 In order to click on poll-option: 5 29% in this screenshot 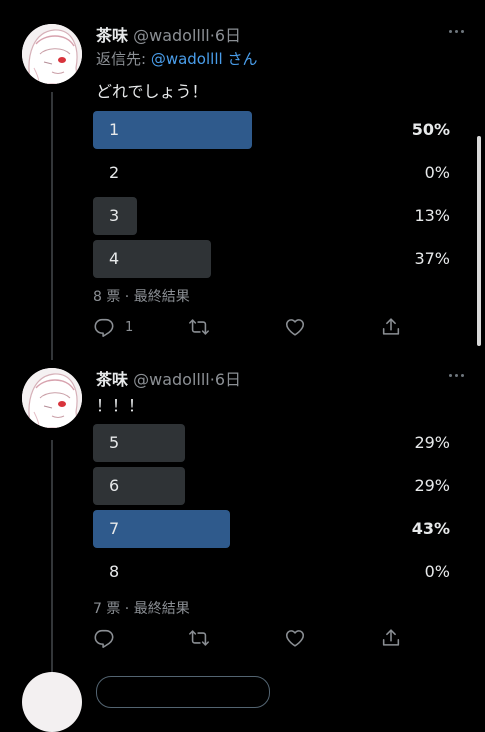, I will do `click(273, 443)`.